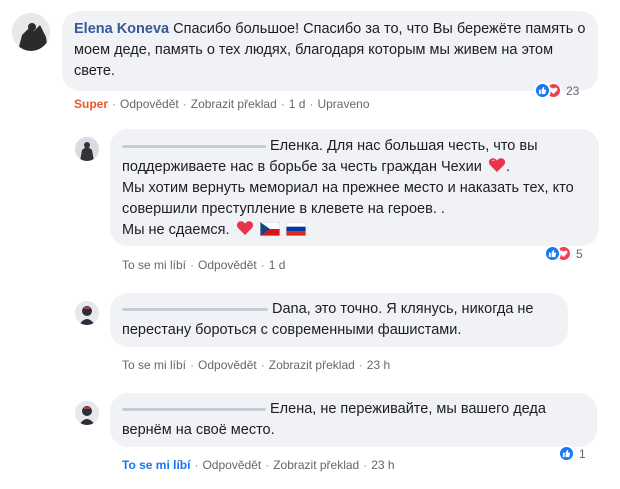 This screenshot has width=620, height=489. I want to click on reaction-summary: 1, so click(572, 453).